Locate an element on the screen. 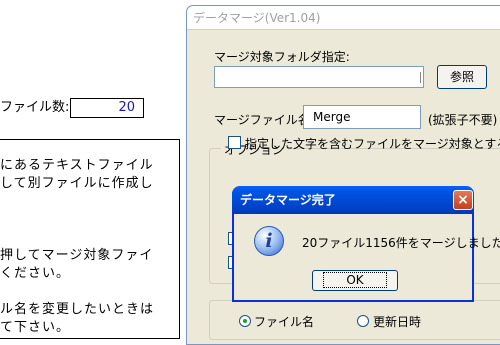  window-title: データマージ(Ver1.04) is located at coordinates (343, 18).